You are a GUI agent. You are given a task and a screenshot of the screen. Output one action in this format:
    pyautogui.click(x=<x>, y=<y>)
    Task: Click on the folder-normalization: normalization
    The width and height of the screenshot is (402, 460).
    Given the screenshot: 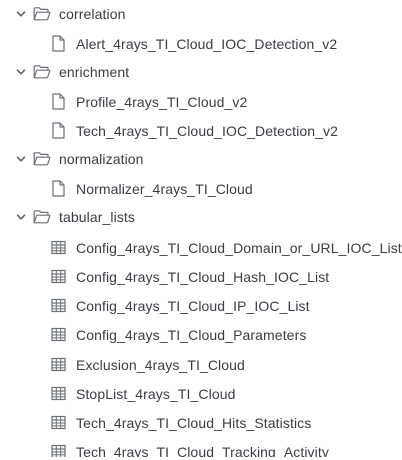 What is the action you would take?
    pyautogui.click(x=201, y=159)
    